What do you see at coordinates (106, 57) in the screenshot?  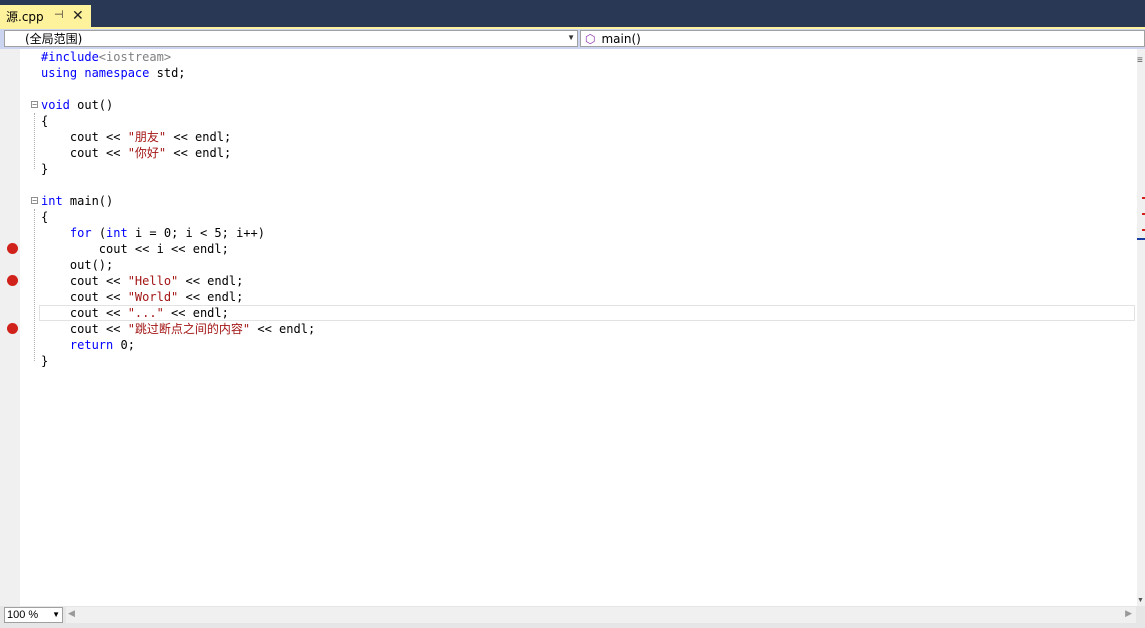 I see `code-text: #include<iostream>` at bounding box center [106, 57].